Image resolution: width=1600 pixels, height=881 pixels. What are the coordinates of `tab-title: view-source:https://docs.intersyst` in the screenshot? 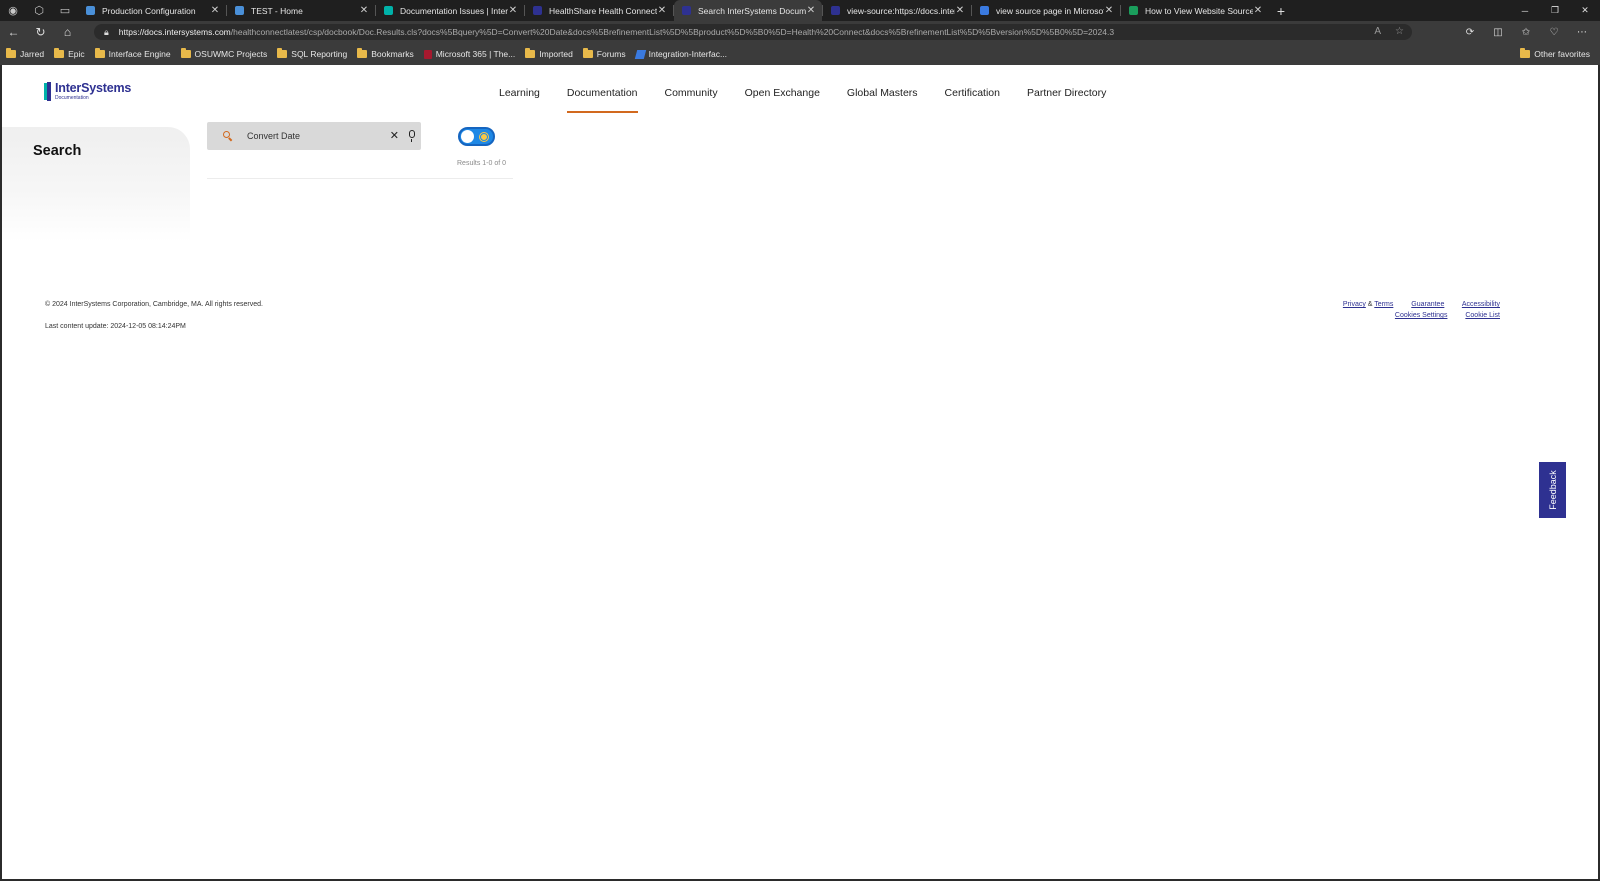 It's located at (901, 10).